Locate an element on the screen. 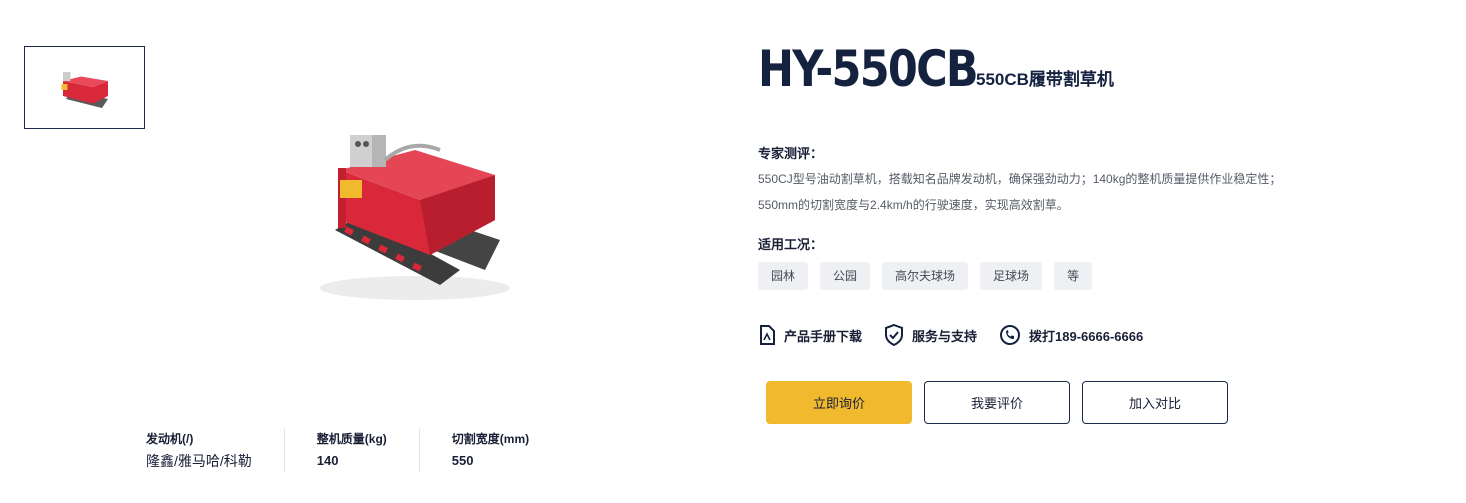 The width and height of the screenshot is (1466, 503). condition-tag: 公园 is located at coordinates (845, 276).